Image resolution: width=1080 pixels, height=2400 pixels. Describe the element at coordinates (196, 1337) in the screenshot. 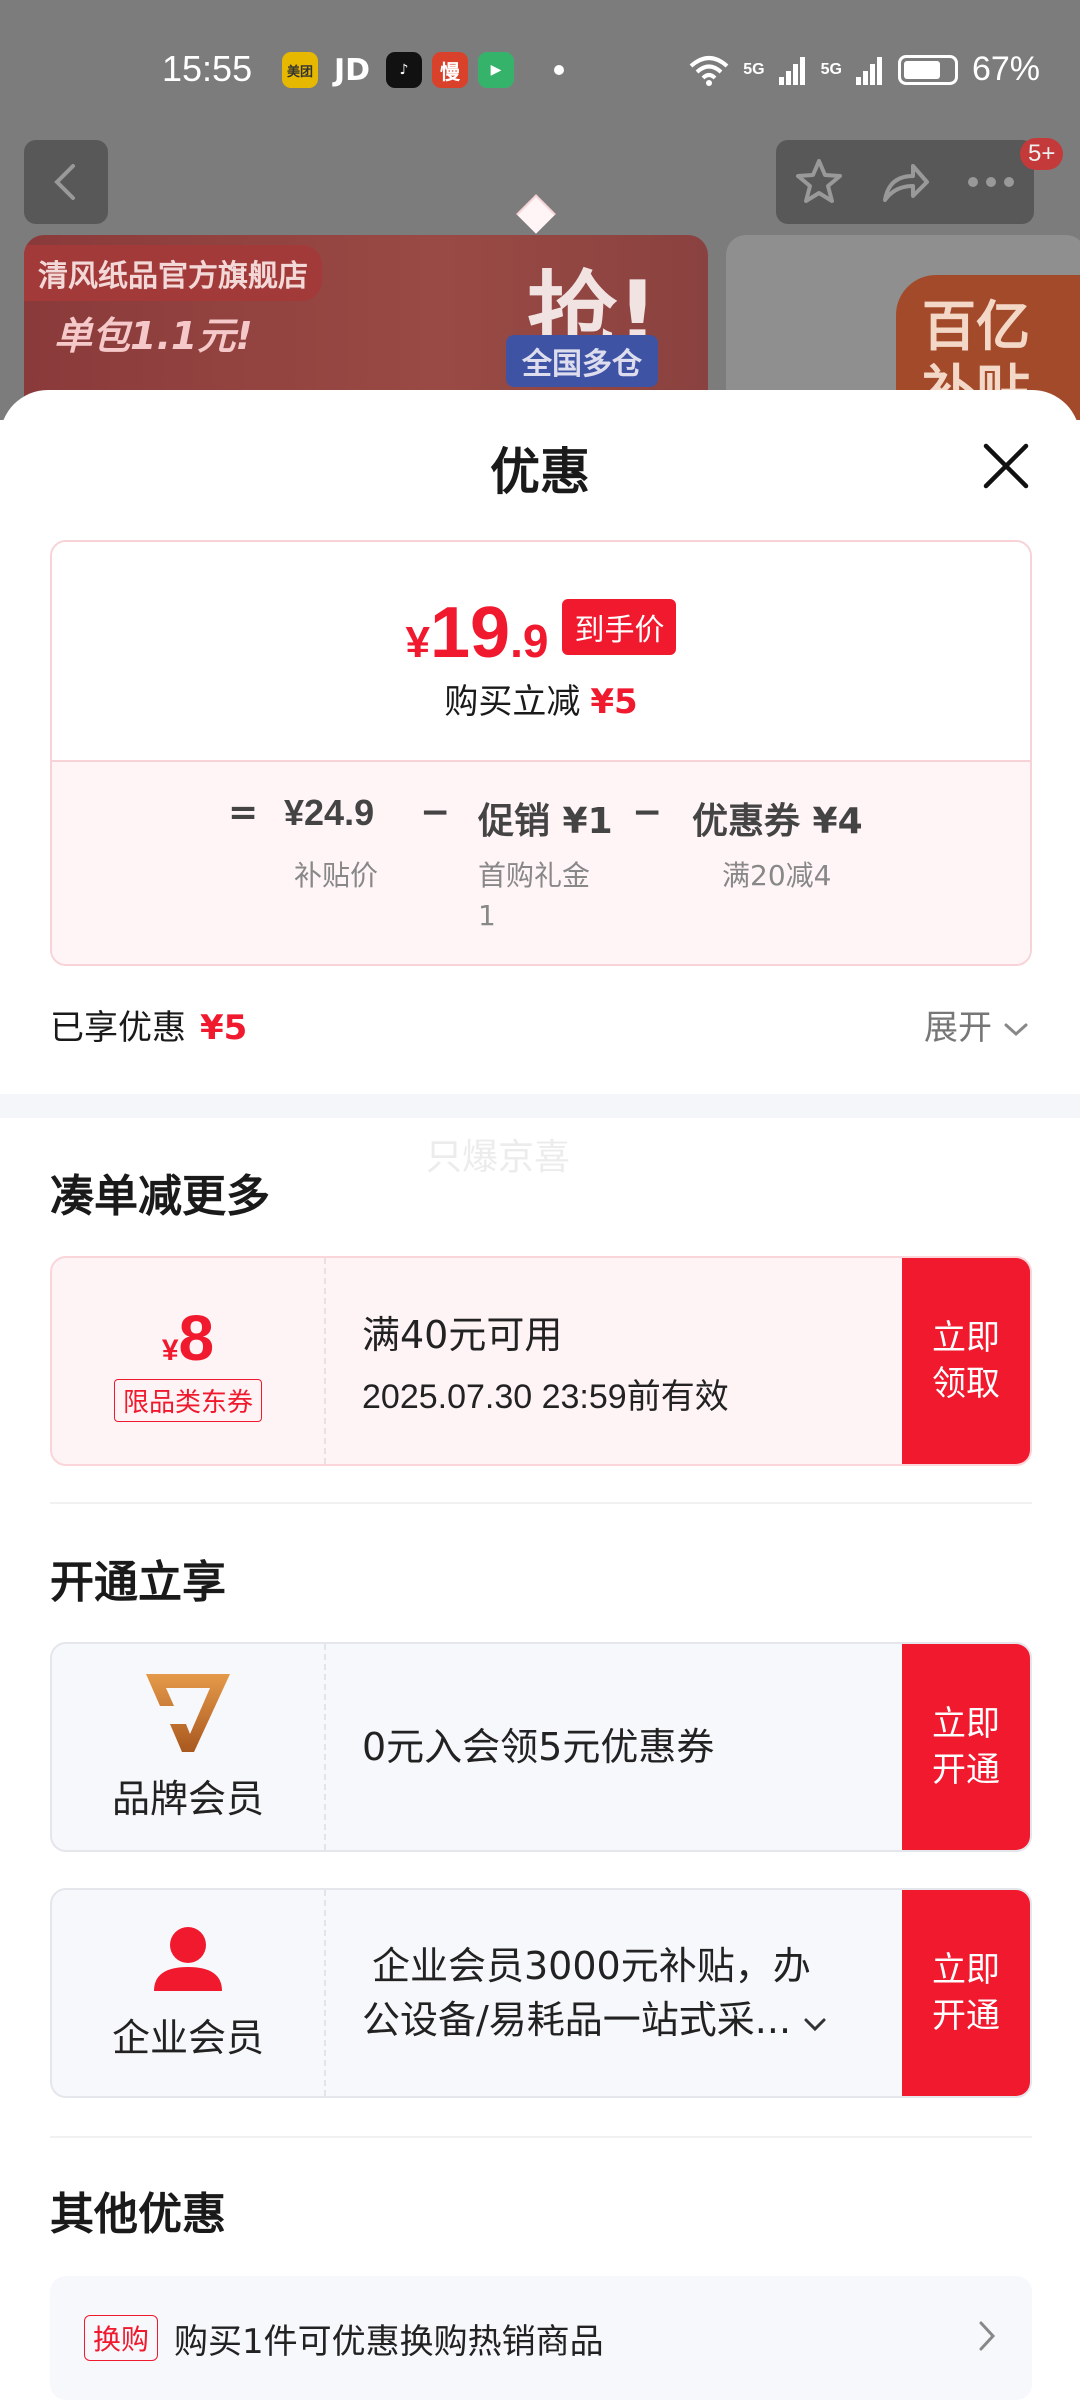

I see `coupon-amount-number: 8` at that location.